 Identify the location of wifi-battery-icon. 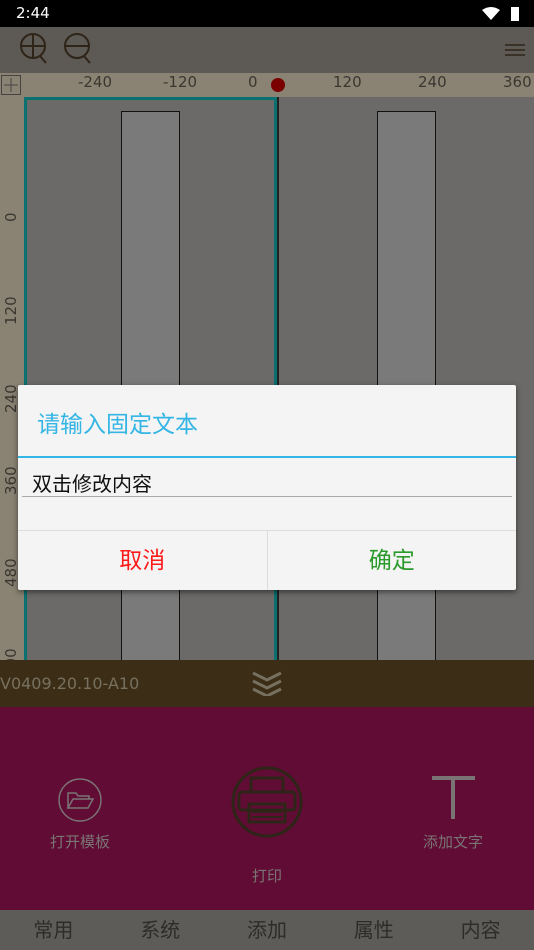
(500, 14).